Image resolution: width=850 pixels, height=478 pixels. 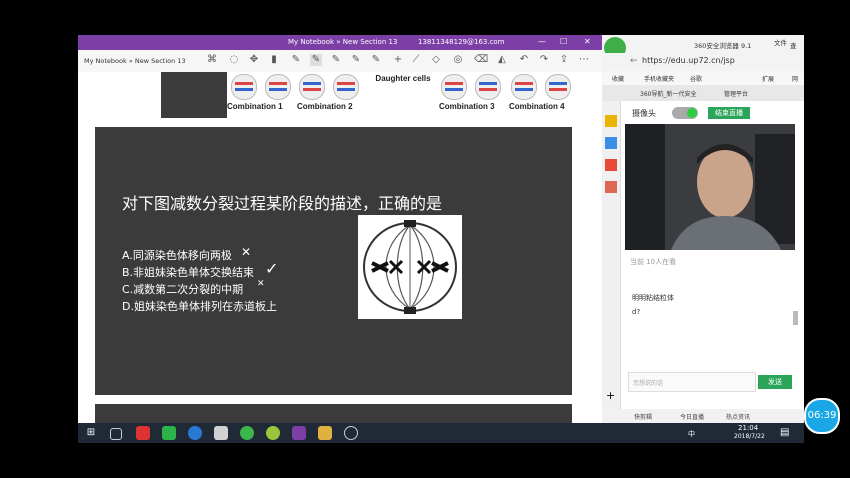 What do you see at coordinates (729, 113) in the screenshot?
I see `end-live-button: 结束直播` at bounding box center [729, 113].